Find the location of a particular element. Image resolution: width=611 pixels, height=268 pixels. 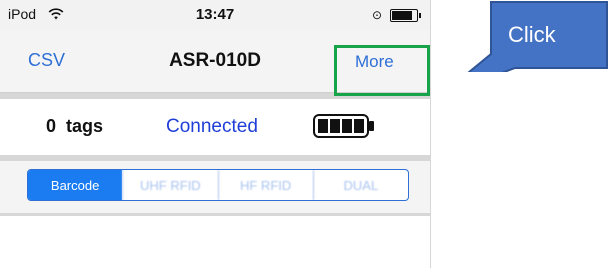

reader-battery-icon is located at coordinates (343, 126).